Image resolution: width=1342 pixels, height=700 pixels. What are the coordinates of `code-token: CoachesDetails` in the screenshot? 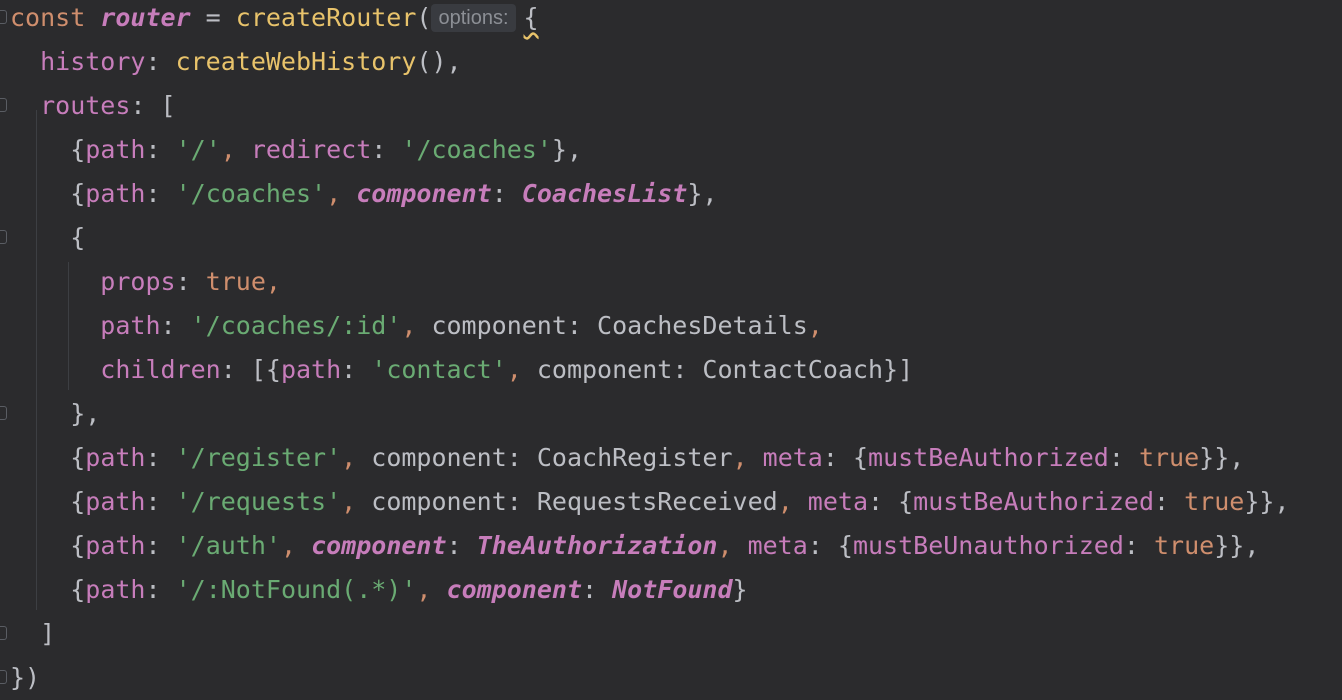 It's located at (702, 325).